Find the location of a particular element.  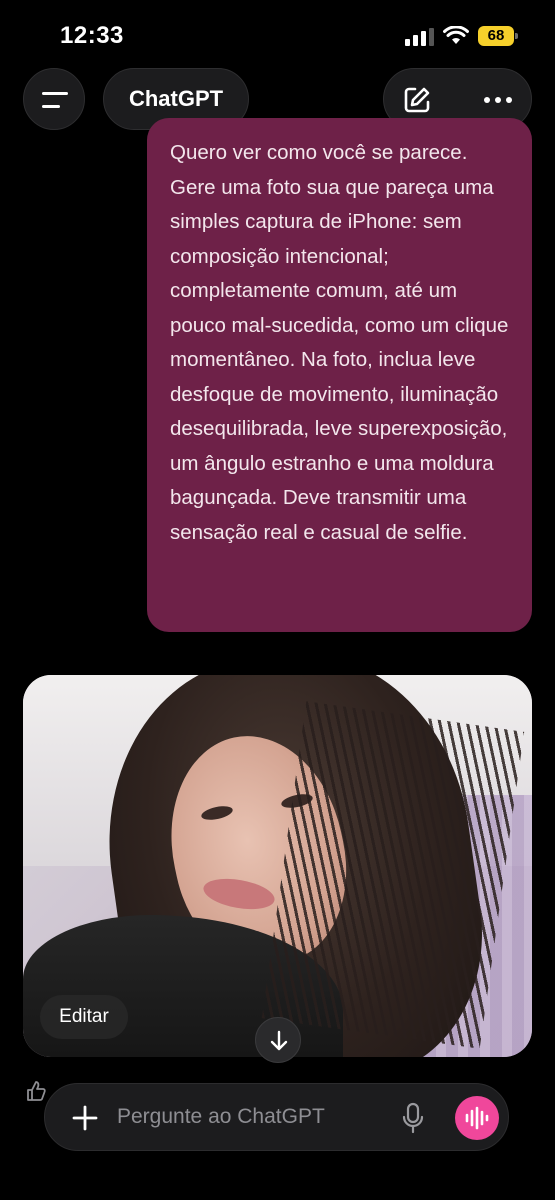

waveform-icon is located at coordinates (477, 1118).